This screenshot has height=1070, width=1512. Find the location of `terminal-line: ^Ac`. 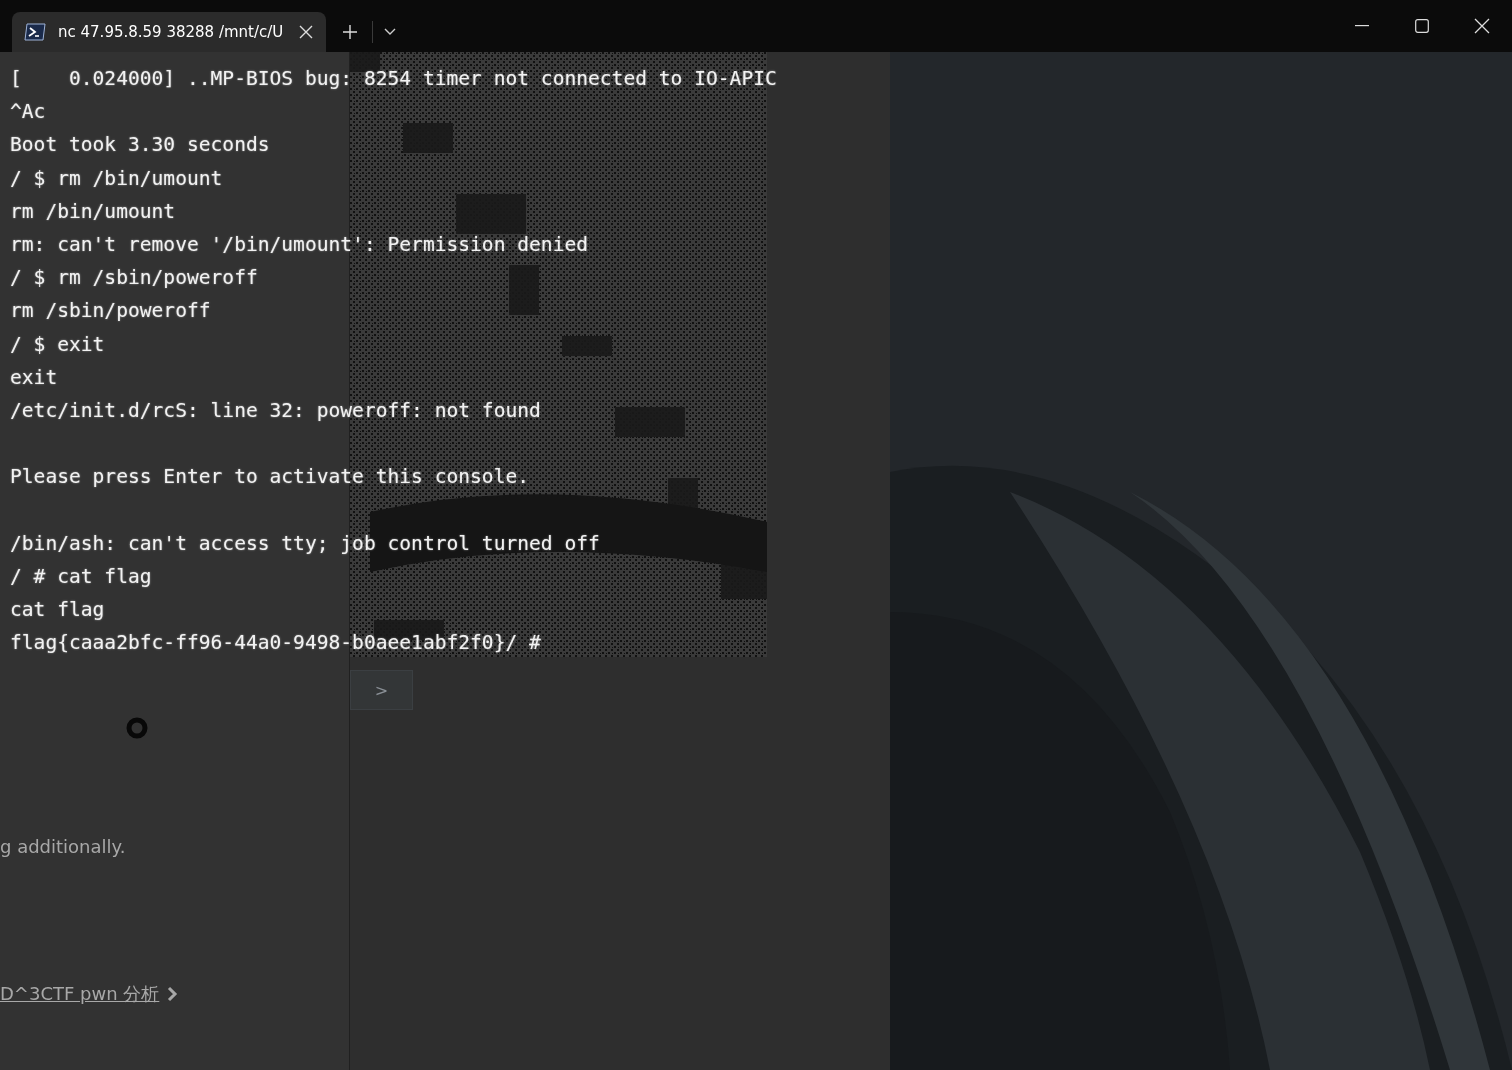

terminal-line: ^Ac is located at coordinates (28, 112).